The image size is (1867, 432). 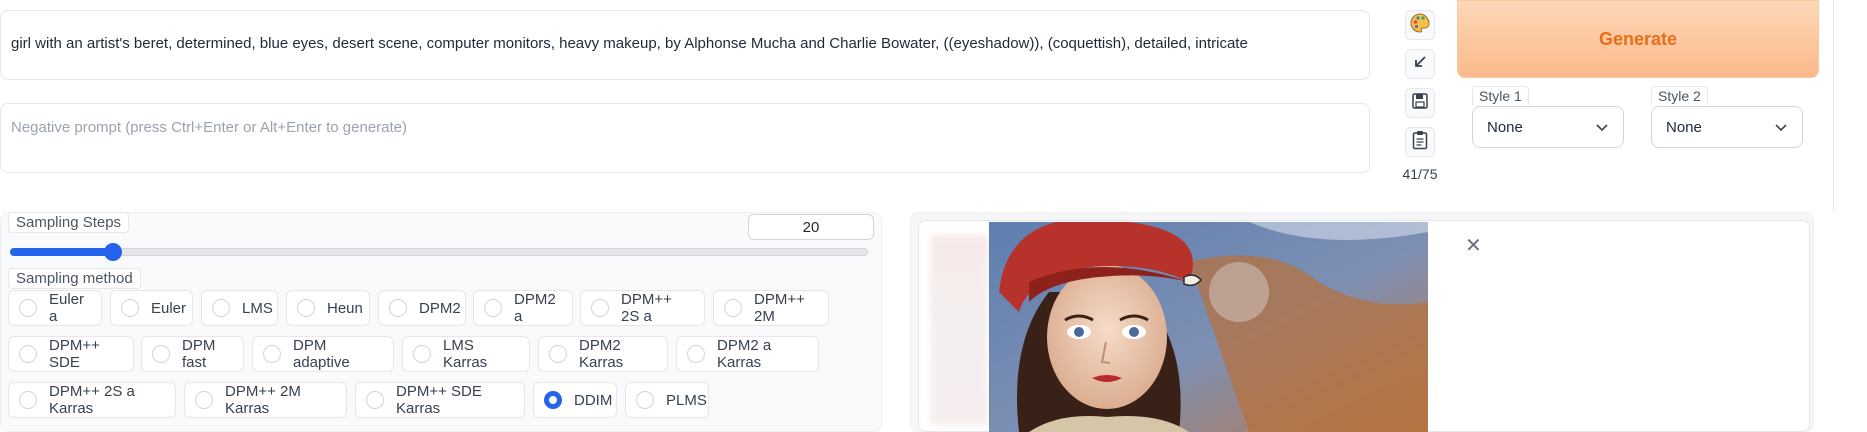 I want to click on radio-label: DPM++ SDE Karras, so click(x=439, y=400).